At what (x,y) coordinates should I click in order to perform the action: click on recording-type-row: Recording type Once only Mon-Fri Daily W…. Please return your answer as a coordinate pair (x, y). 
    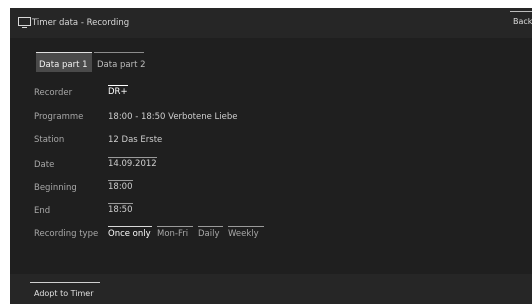
    Looking at the image, I should click on (269, 233).